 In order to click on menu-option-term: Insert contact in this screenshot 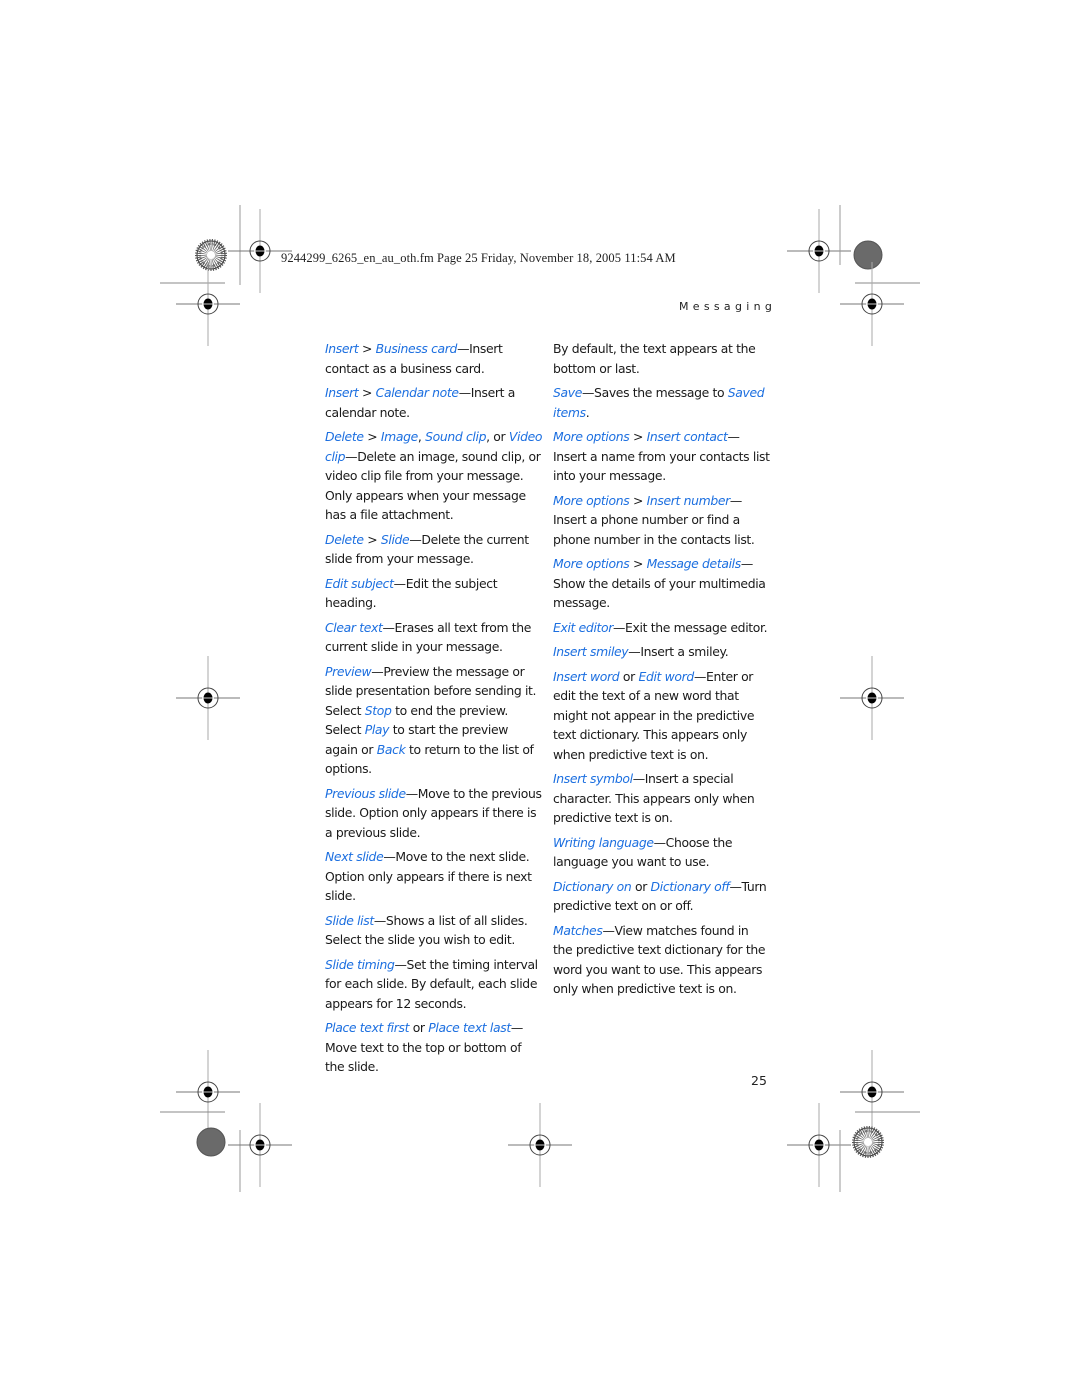, I will do `click(687, 436)`.